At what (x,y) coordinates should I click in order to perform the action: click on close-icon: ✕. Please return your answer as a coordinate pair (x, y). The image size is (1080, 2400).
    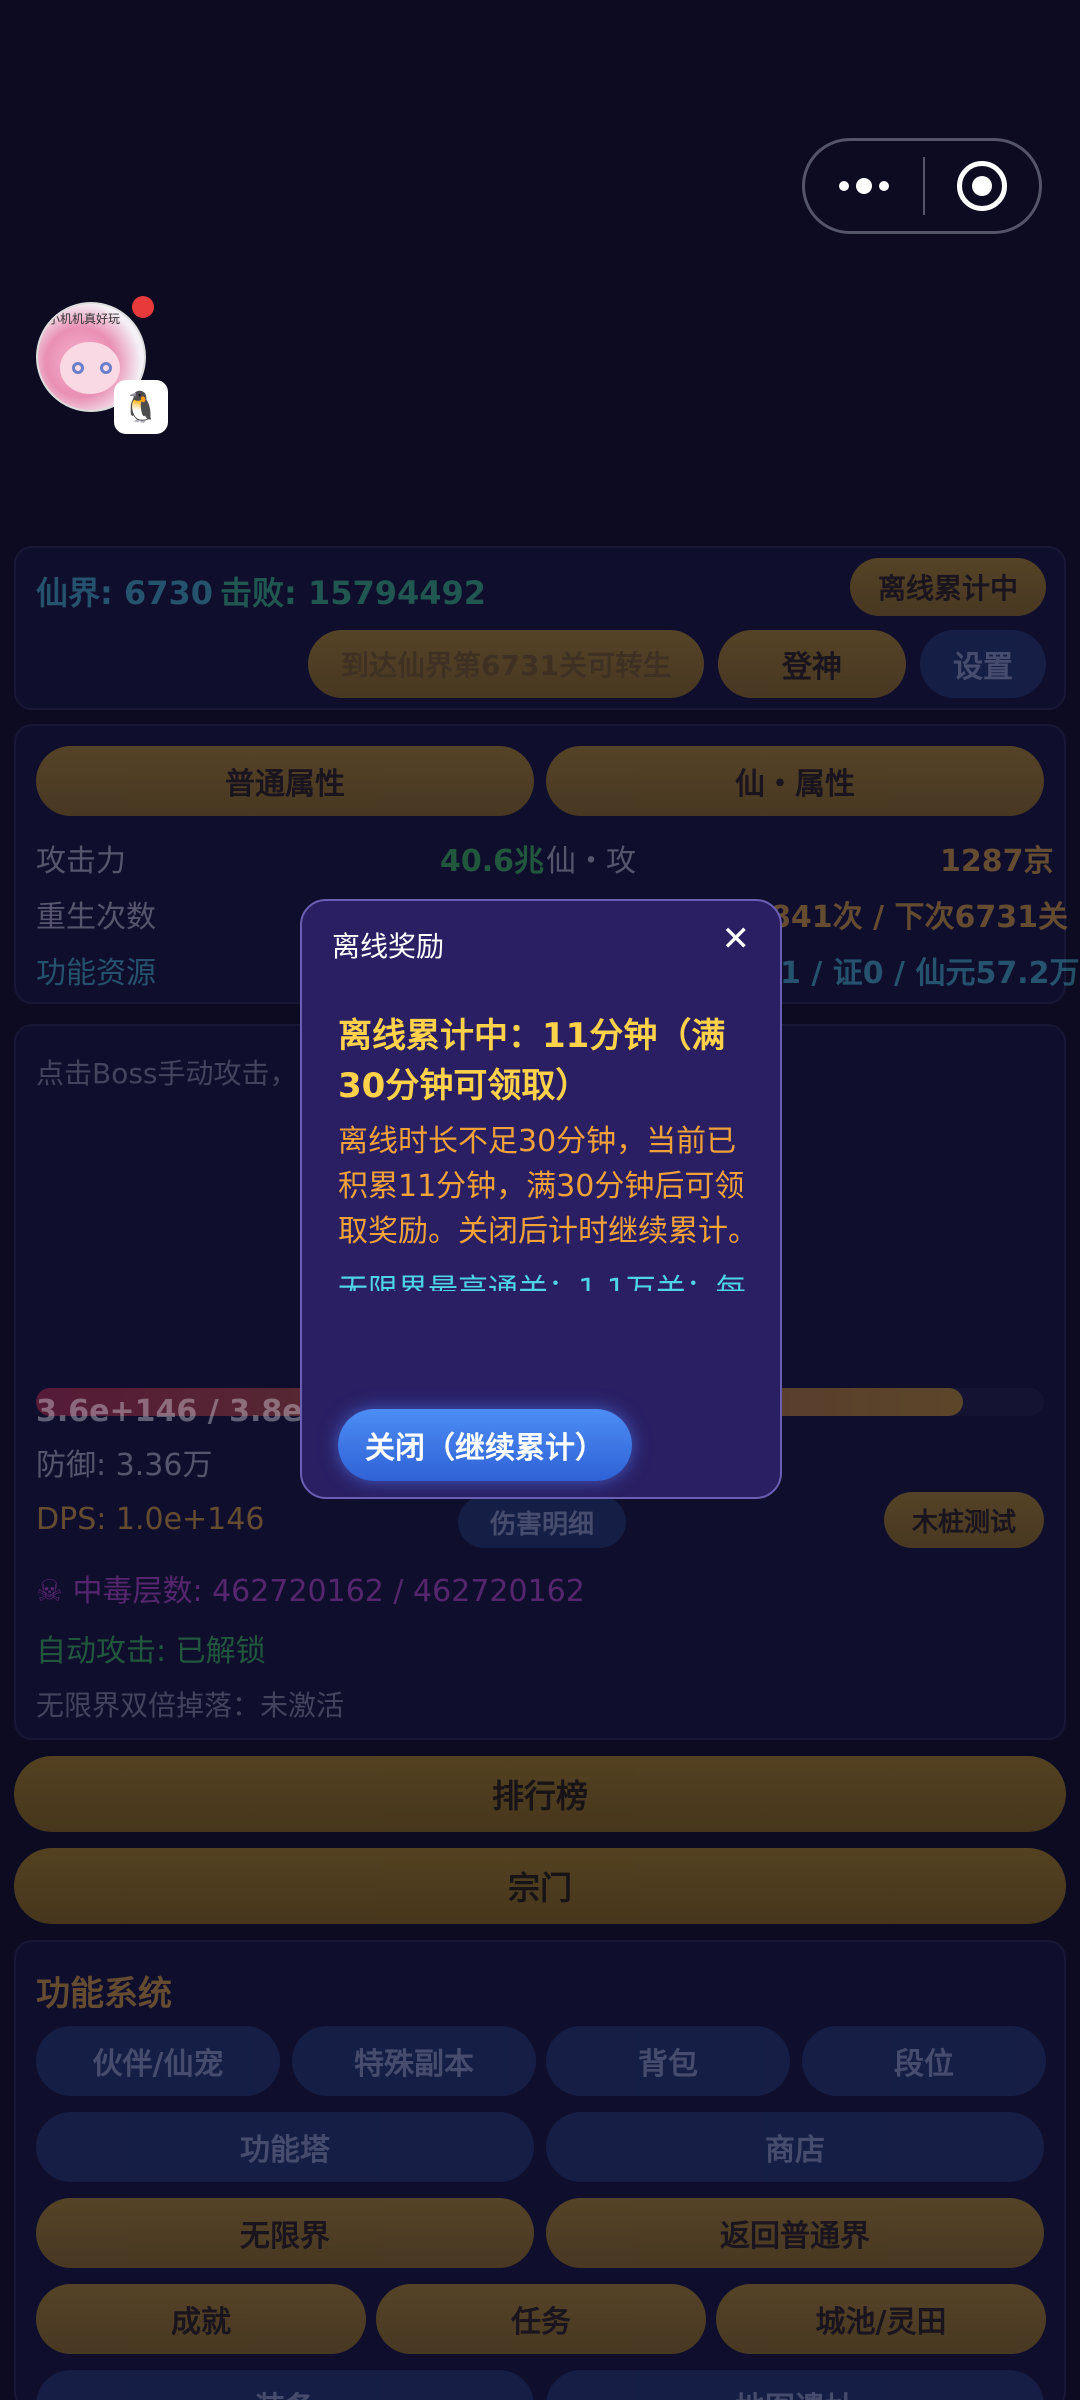
    Looking at the image, I should click on (736, 939).